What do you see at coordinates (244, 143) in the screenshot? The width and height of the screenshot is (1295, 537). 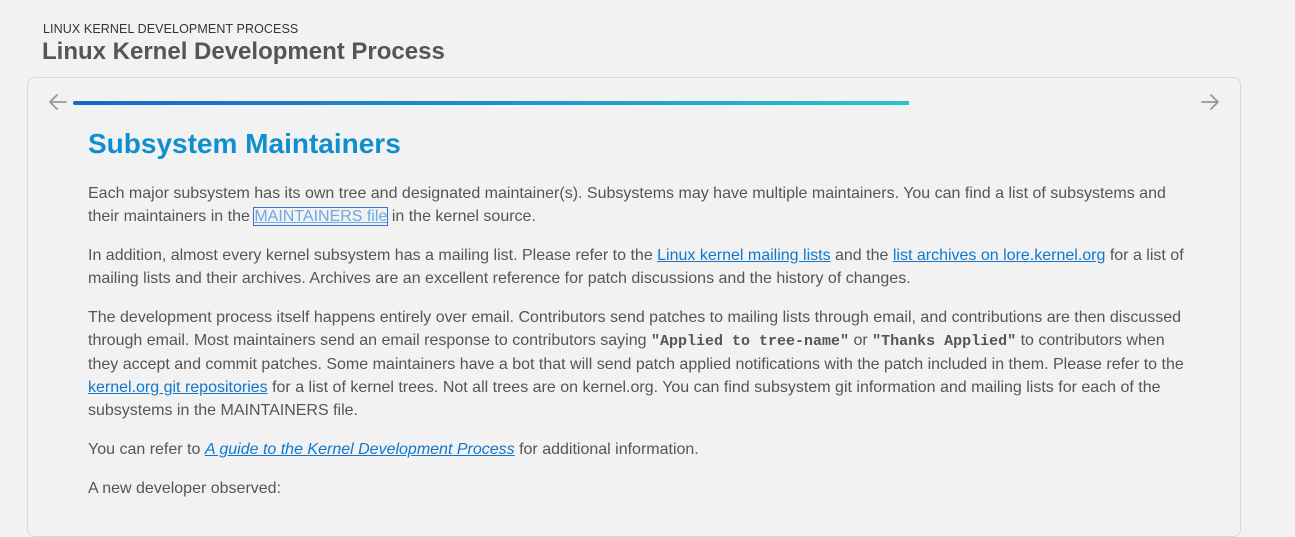 I see `section-title: Subsystem Maintainers` at bounding box center [244, 143].